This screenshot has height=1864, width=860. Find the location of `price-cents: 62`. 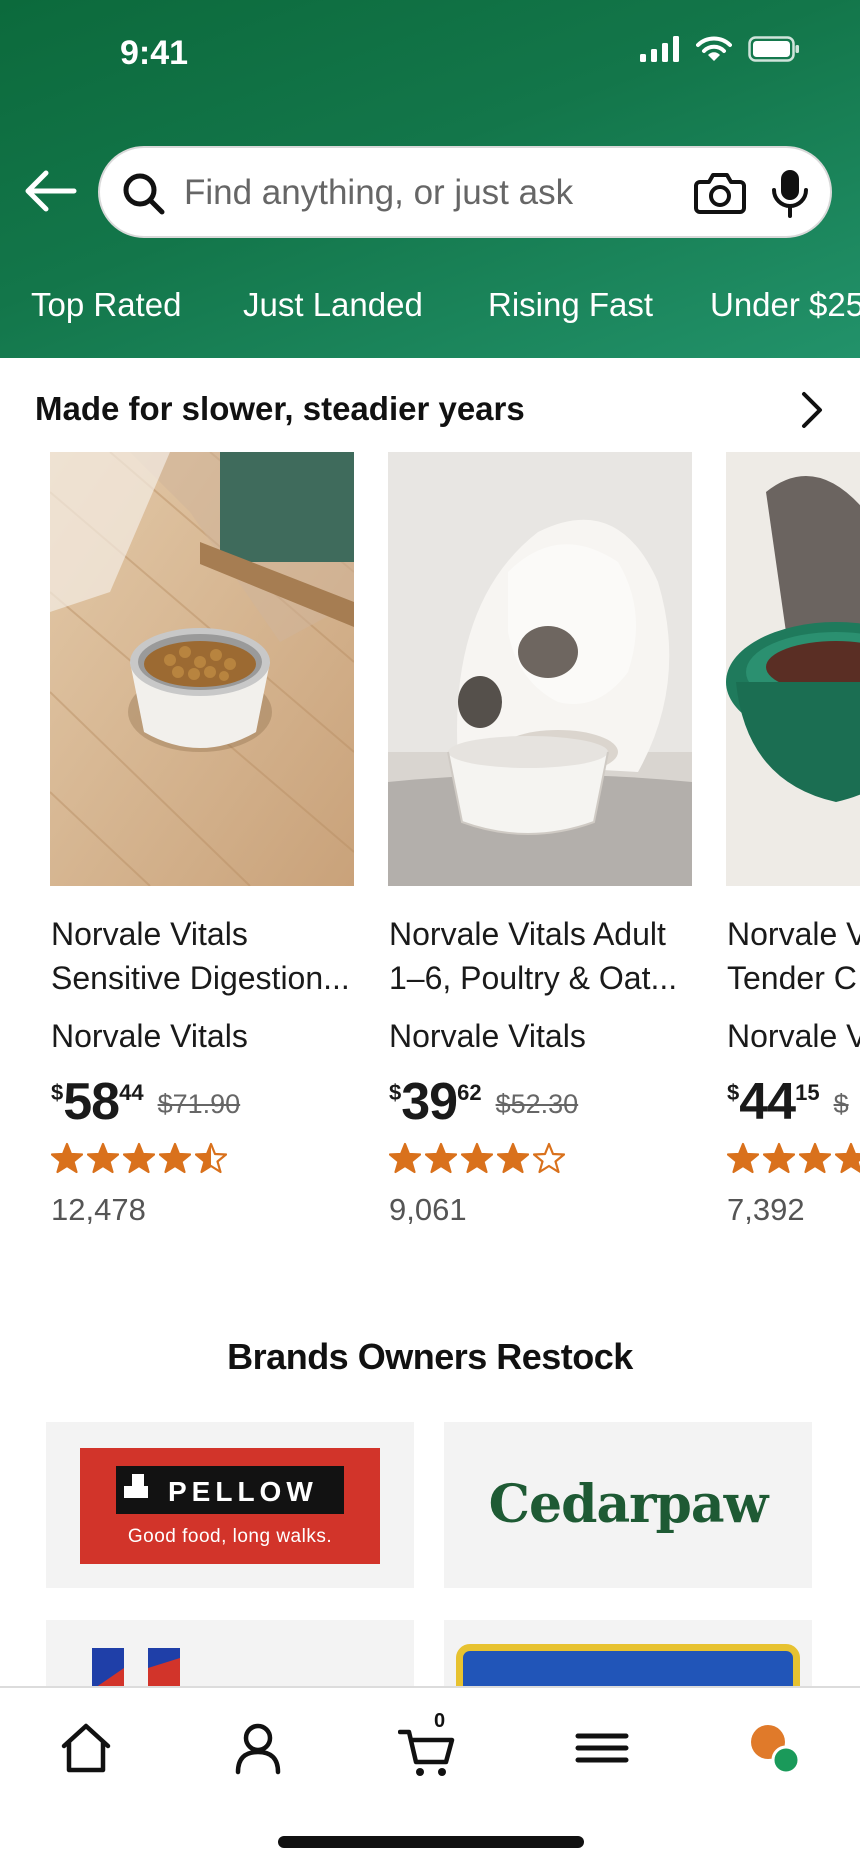

price-cents: 62 is located at coordinates (469, 1092).